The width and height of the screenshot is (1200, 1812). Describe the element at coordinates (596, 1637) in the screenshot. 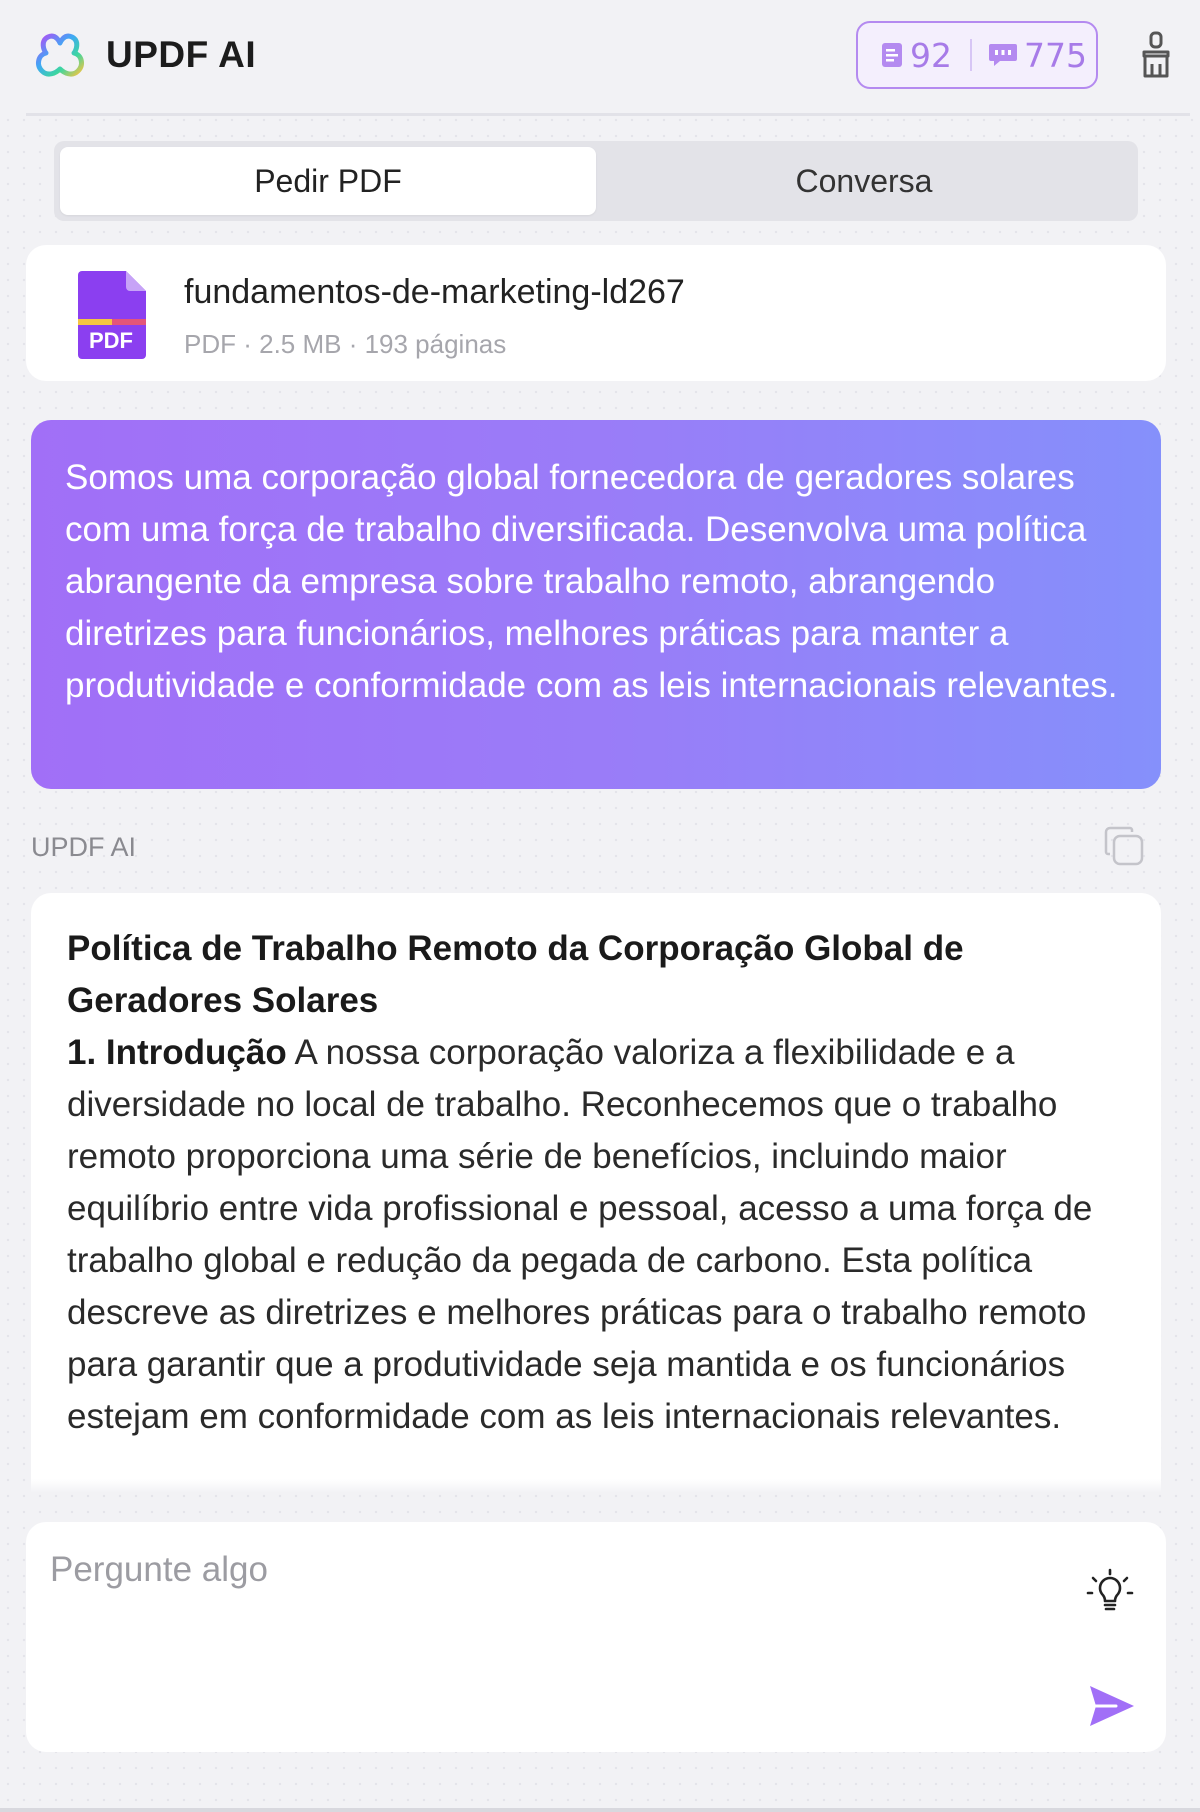

I see `chat-input-box` at that location.